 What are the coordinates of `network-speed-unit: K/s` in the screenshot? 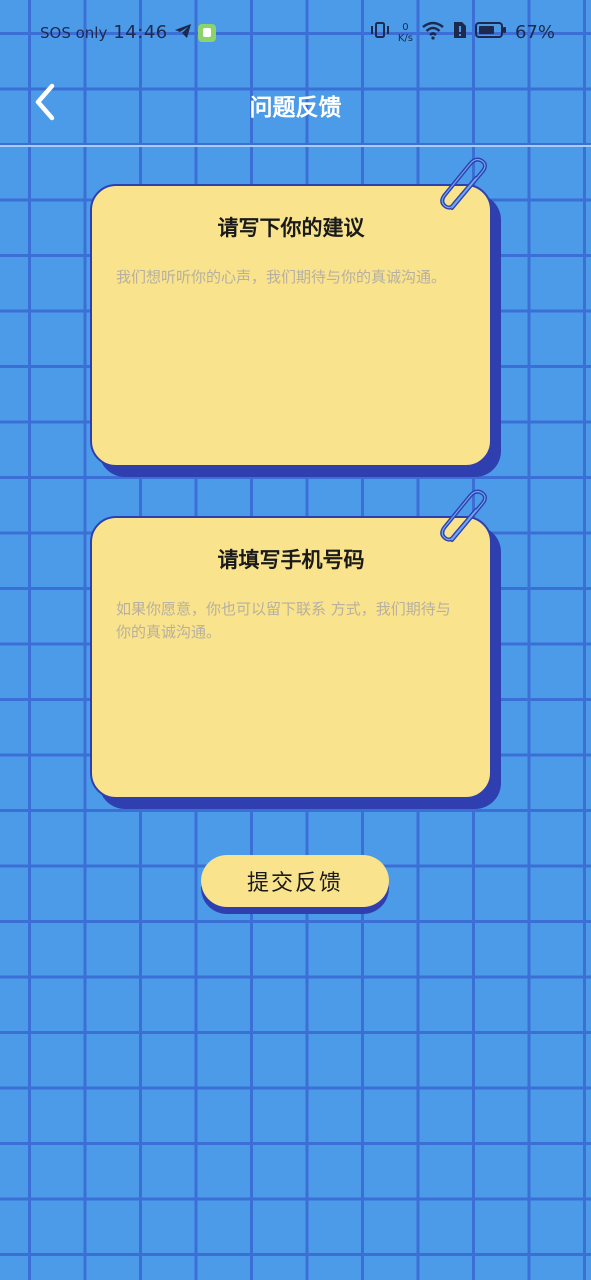 It's located at (405, 38).